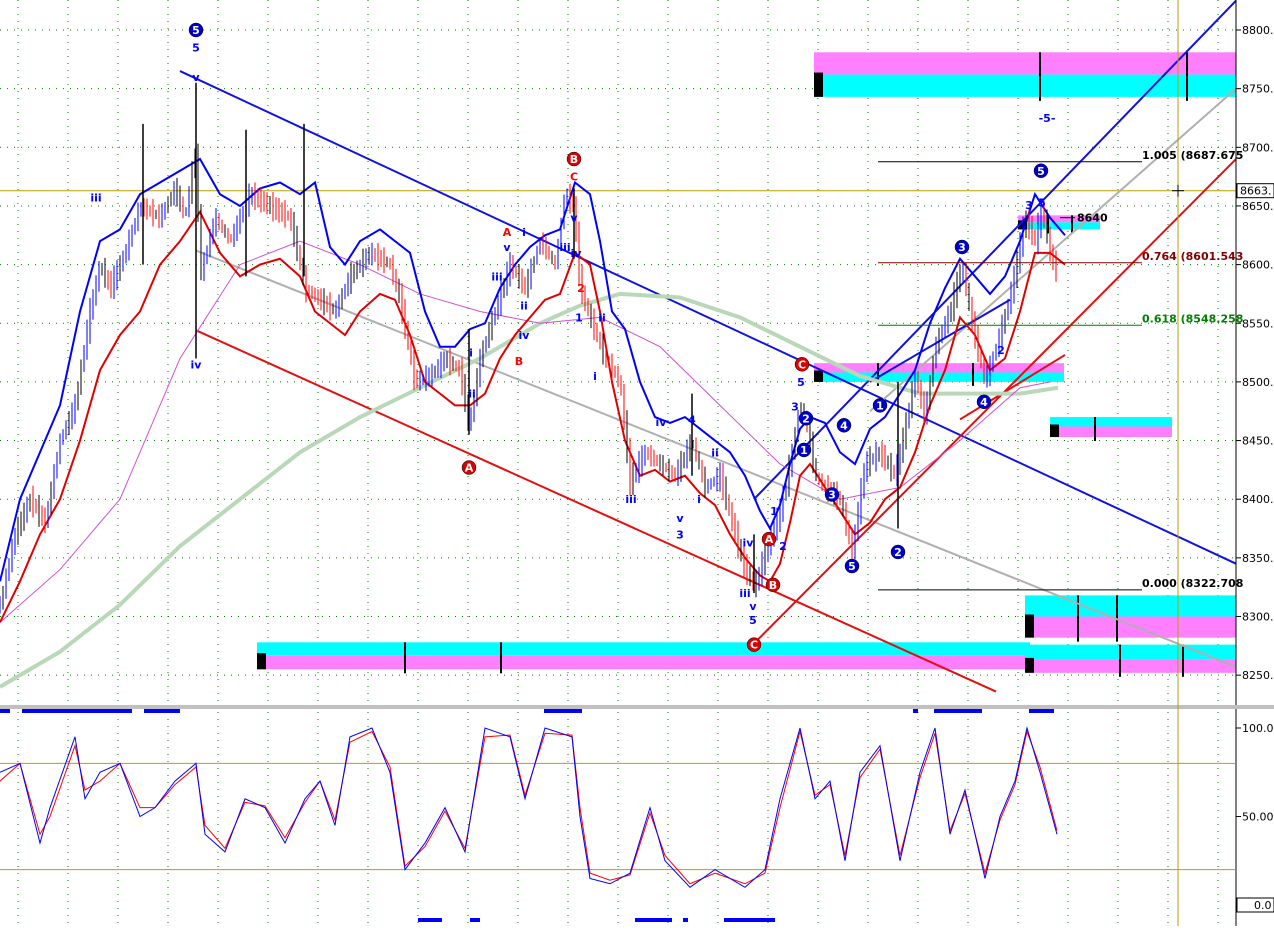 The height and width of the screenshot is (930, 1274). Describe the element at coordinates (1256, 191) in the screenshot. I see `current-price-label: 8663.` at that location.